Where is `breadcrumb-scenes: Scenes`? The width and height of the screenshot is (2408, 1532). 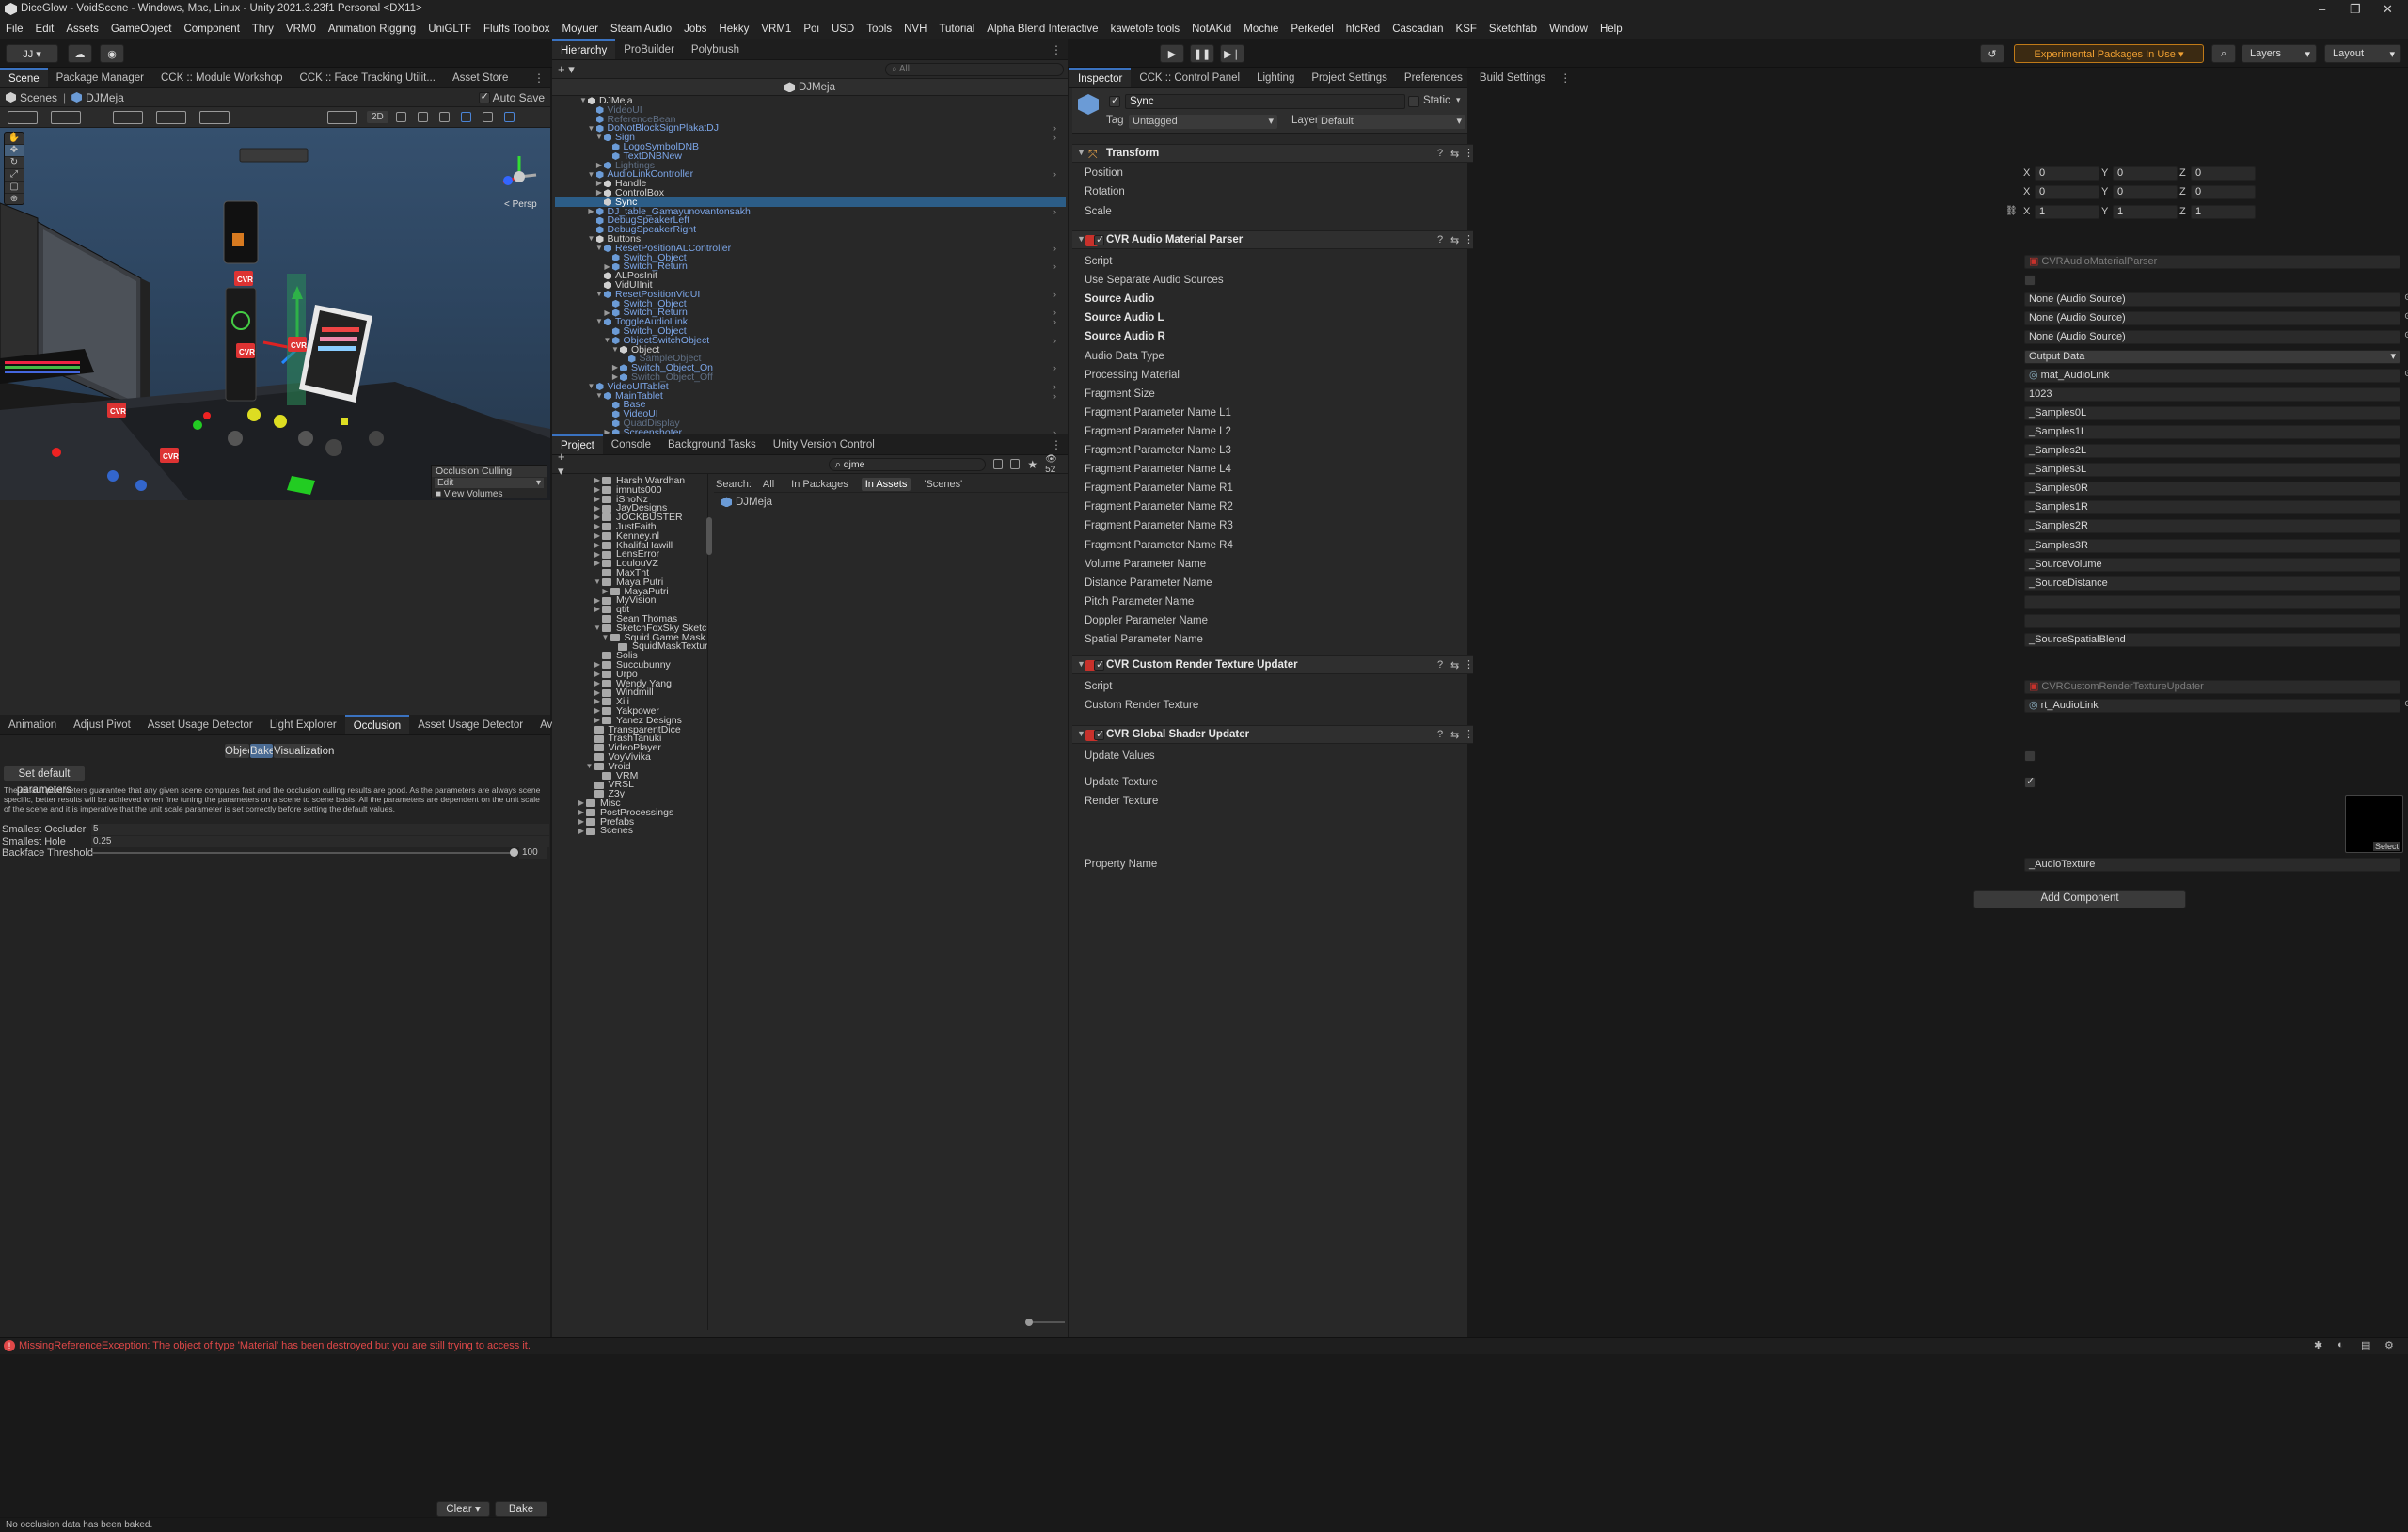 breadcrumb-scenes: Scenes is located at coordinates (38, 97).